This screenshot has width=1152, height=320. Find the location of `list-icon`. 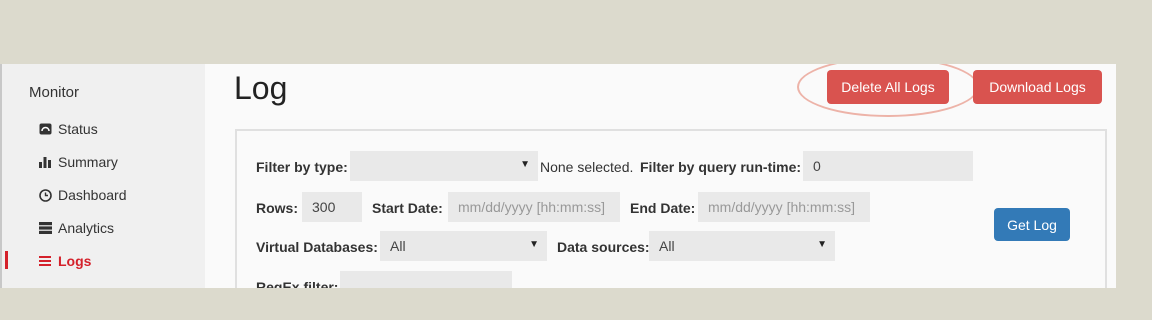

list-icon is located at coordinates (45, 261).